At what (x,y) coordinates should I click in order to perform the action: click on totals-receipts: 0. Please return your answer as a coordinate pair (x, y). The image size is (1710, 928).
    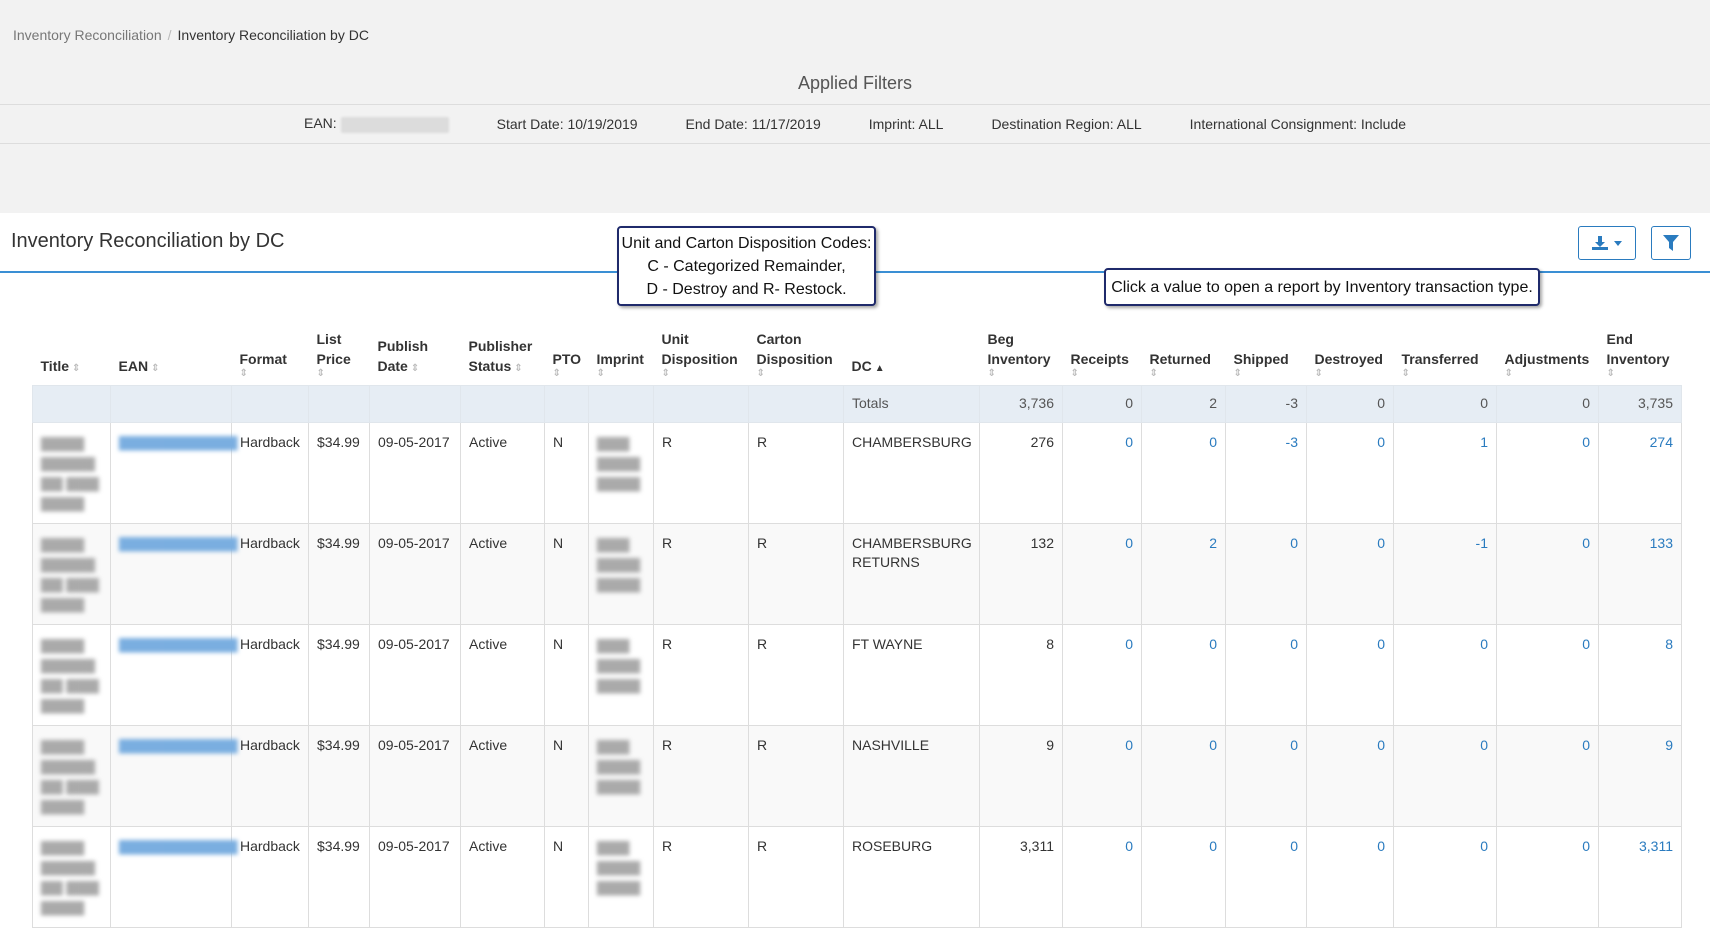
    Looking at the image, I should click on (1102, 403).